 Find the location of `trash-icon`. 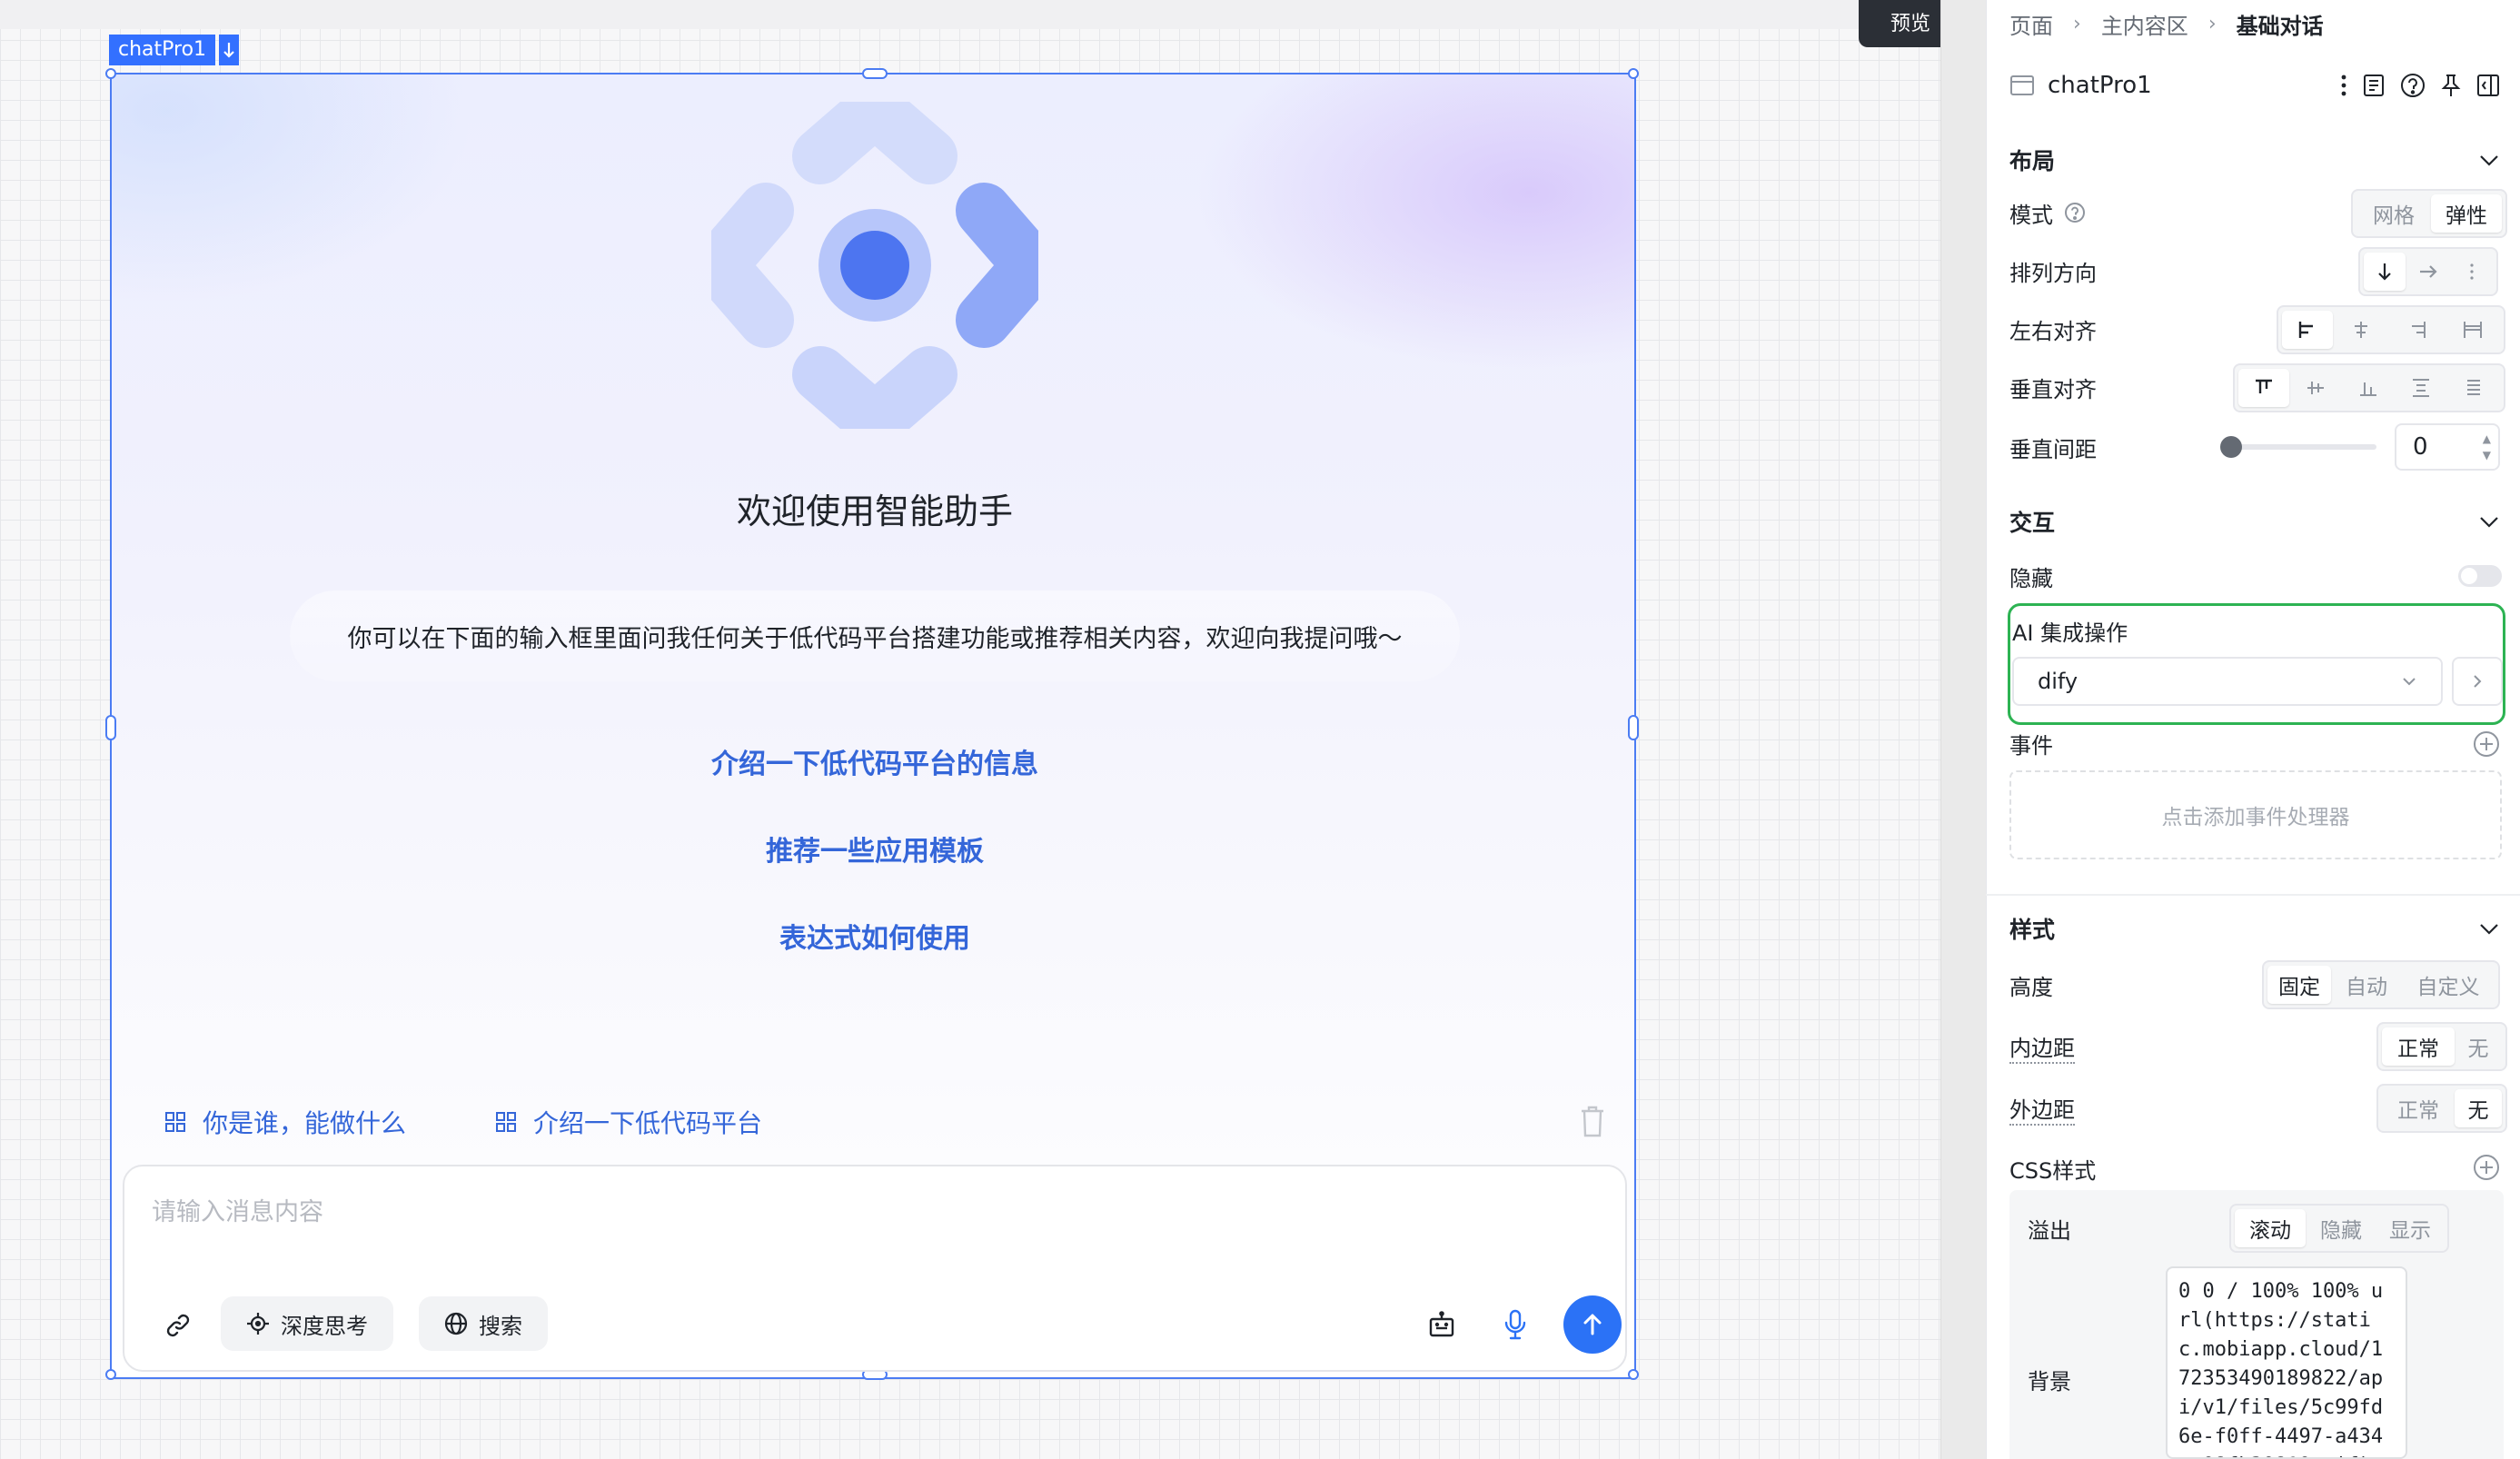

trash-icon is located at coordinates (1592, 1121).